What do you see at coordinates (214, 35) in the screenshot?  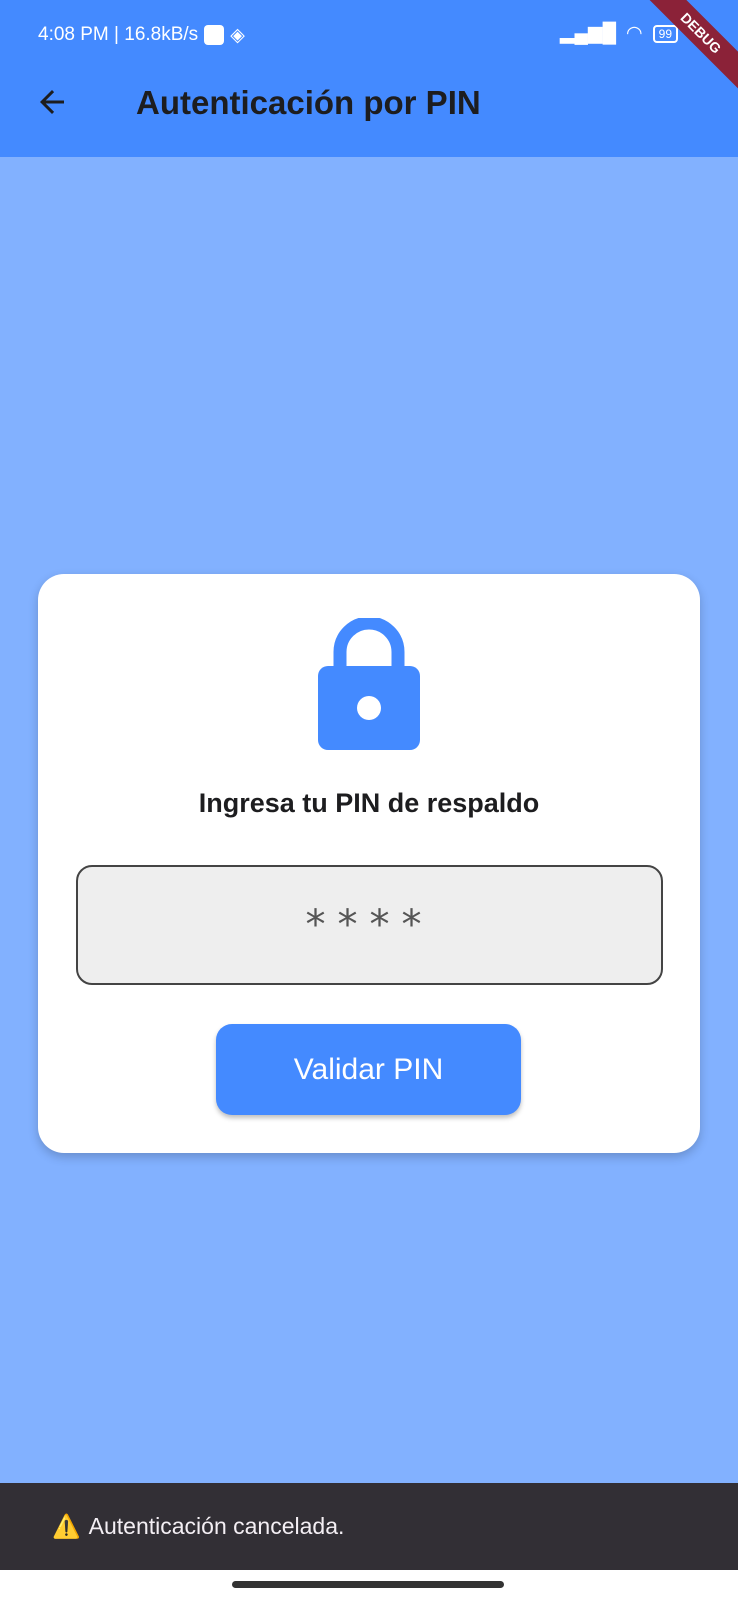 I see `app-notification-icon` at bounding box center [214, 35].